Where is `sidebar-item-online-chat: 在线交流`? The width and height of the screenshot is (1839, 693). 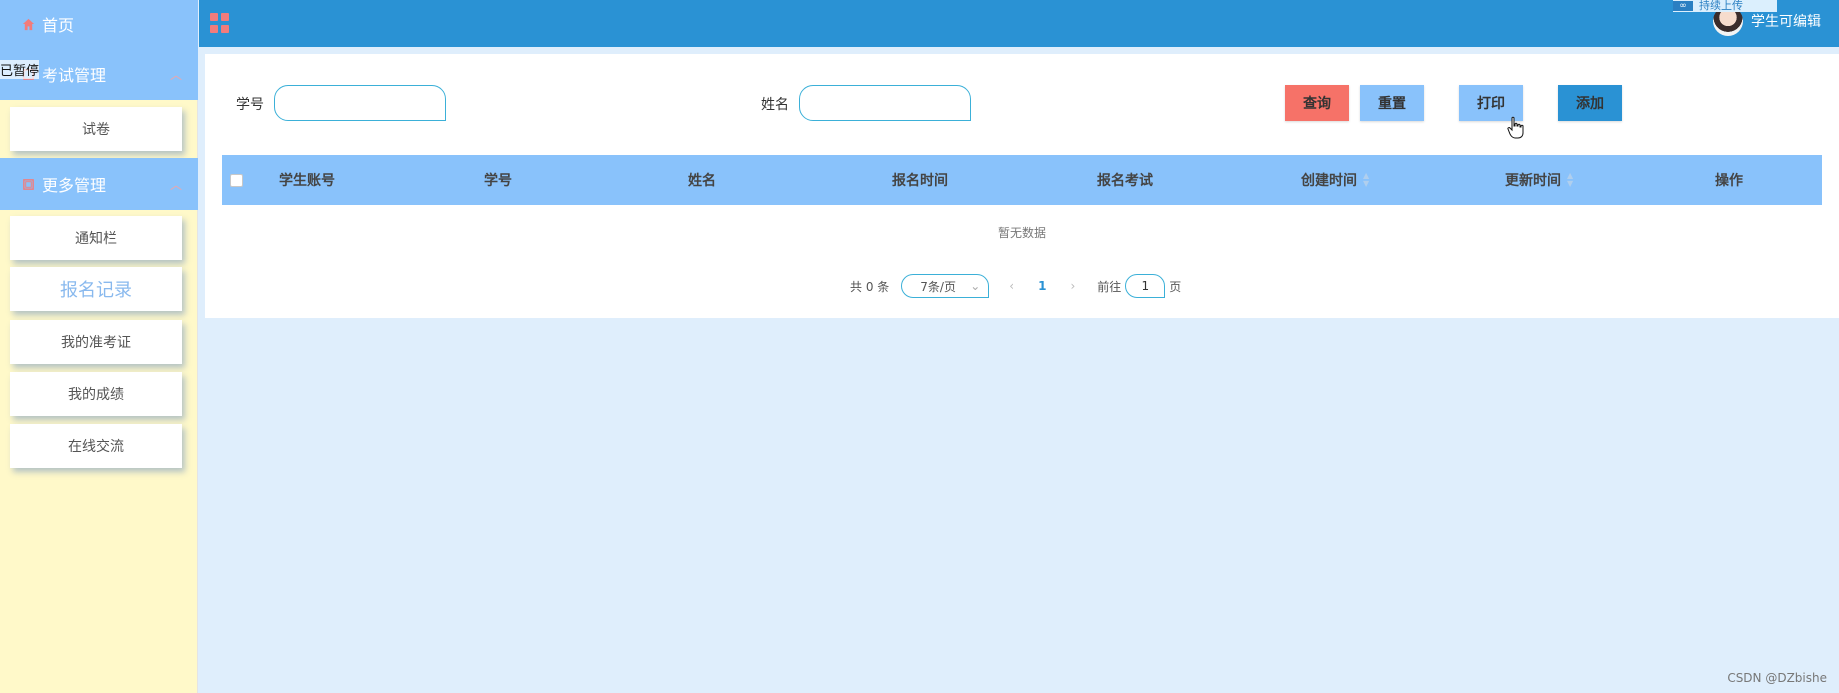 sidebar-item-online-chat: 在线交流 is located at coordinates (96, 446).